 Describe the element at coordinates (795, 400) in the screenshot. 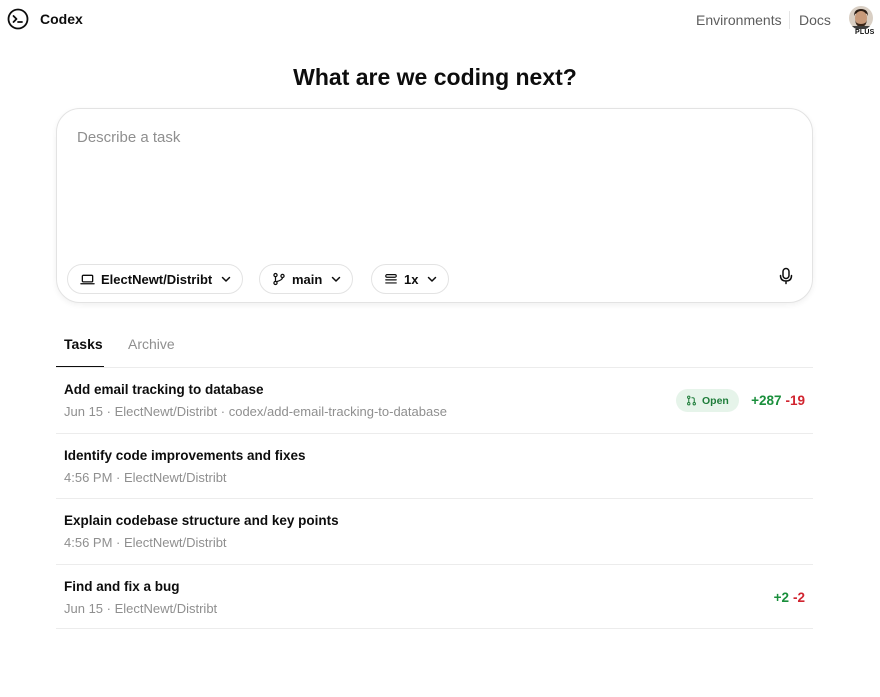

I see `deletions-count: -19` at that location.